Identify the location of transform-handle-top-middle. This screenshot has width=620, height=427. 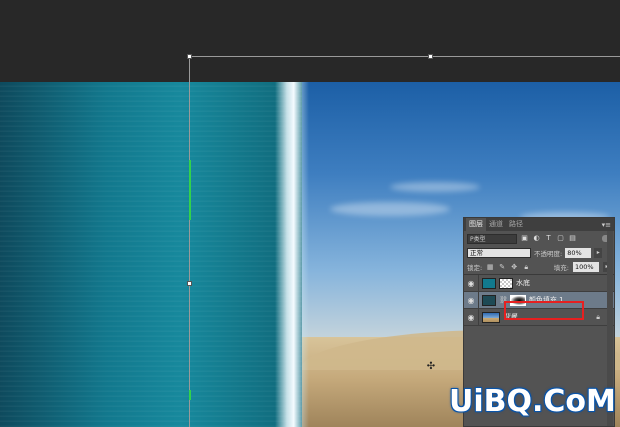
(430, 56).